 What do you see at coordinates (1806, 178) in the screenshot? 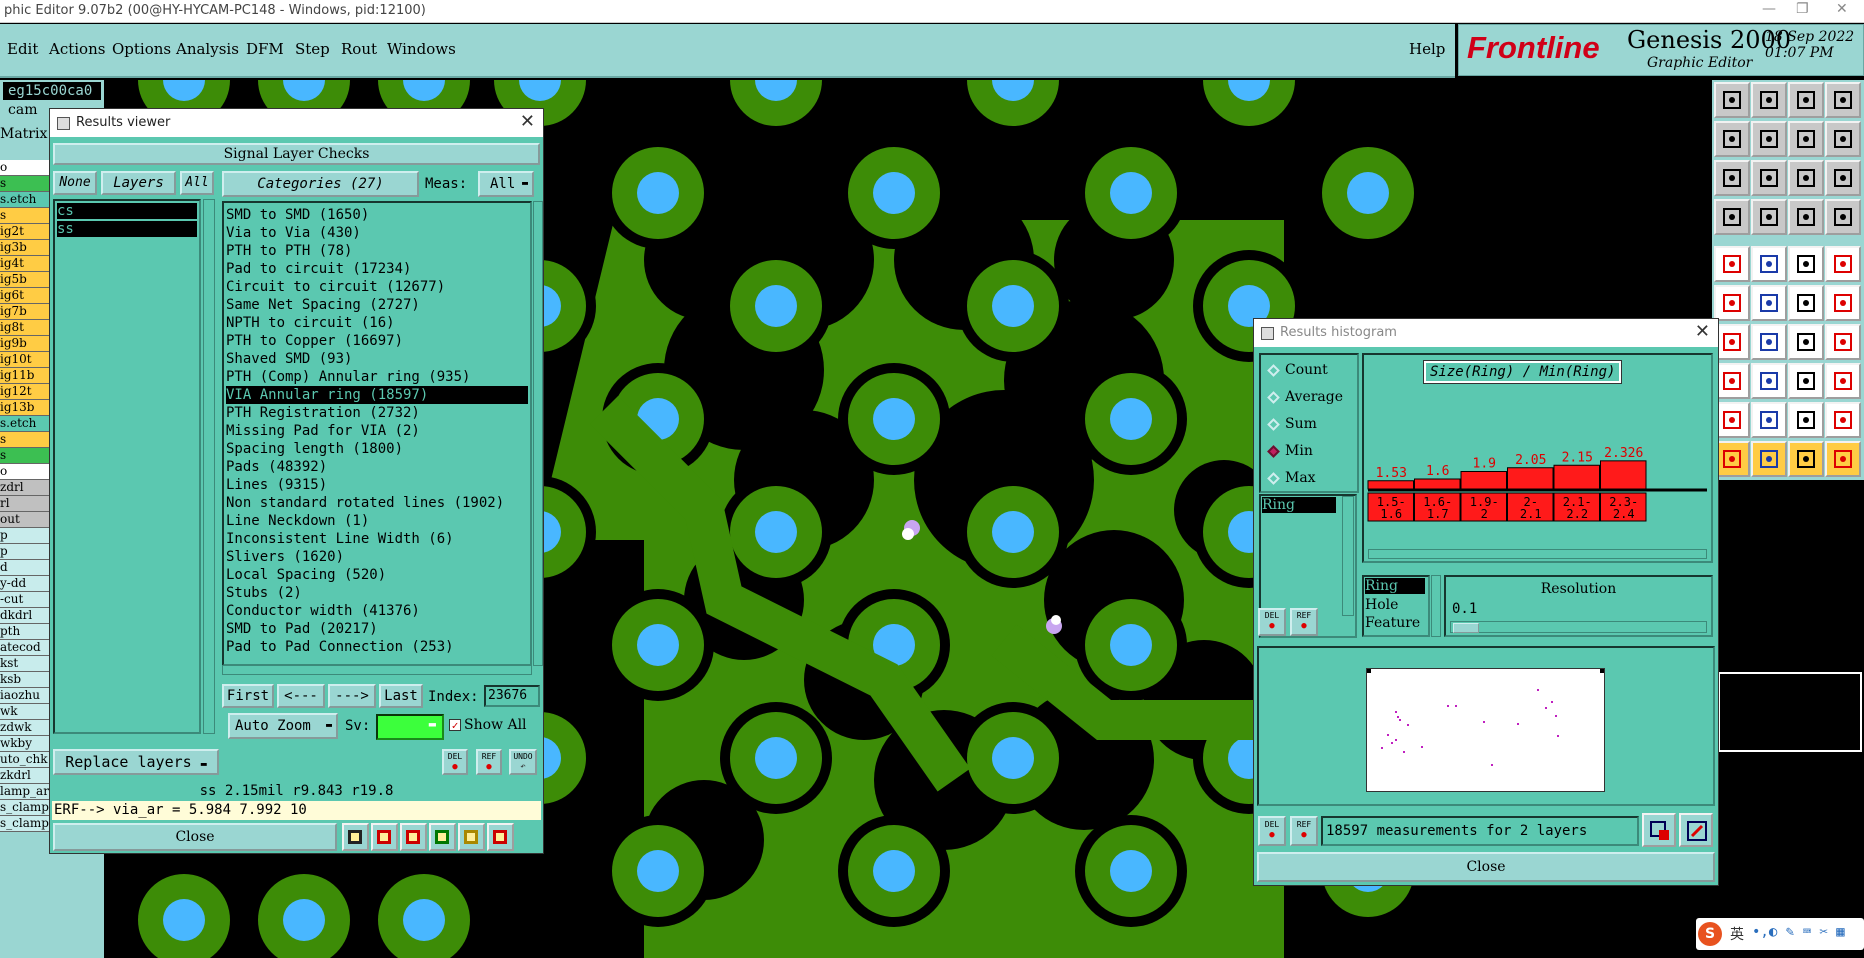
I see `pan-icon` at bounding box center [1806, 178].